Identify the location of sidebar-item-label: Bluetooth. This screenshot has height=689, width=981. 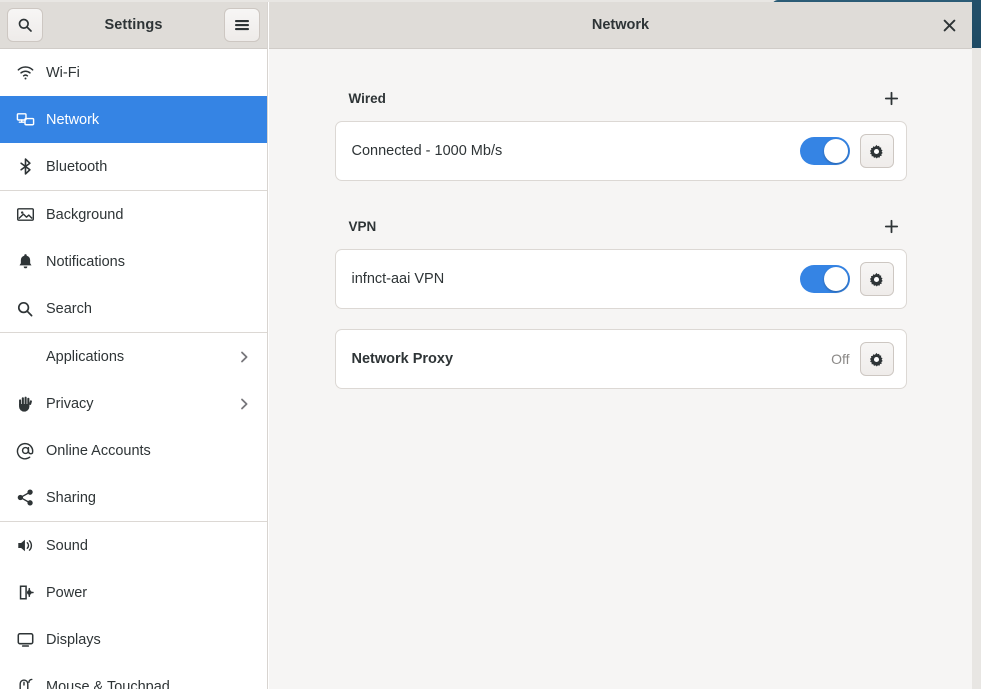
(77, 166).